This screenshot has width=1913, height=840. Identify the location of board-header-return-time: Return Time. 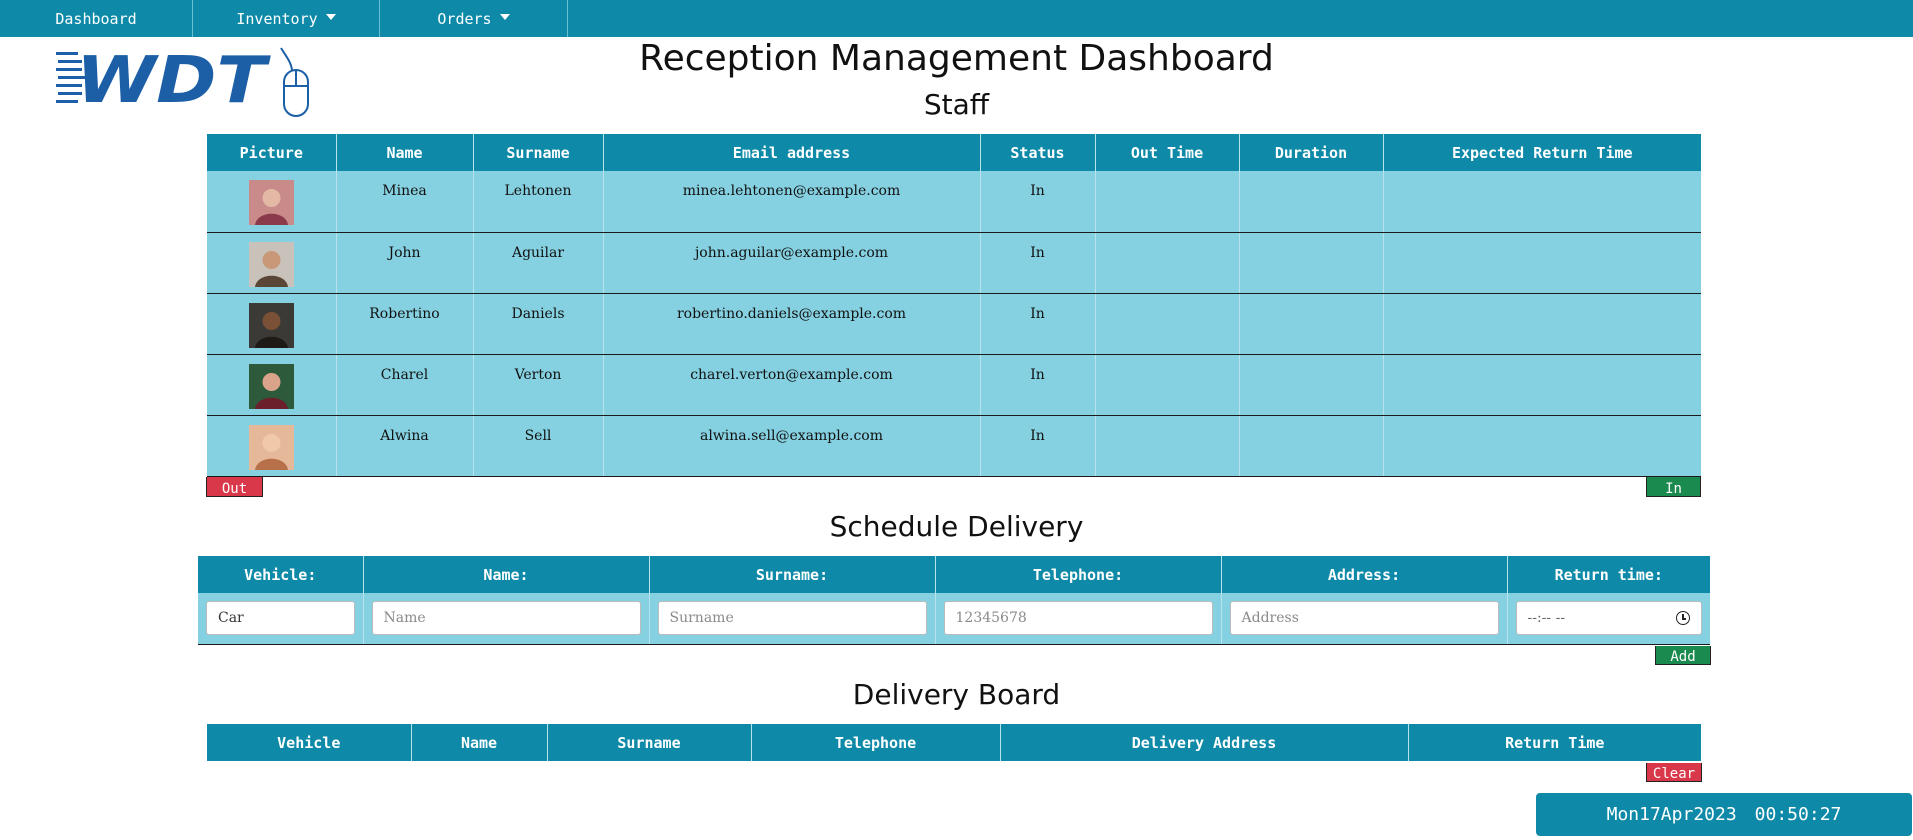
(1554, 742).